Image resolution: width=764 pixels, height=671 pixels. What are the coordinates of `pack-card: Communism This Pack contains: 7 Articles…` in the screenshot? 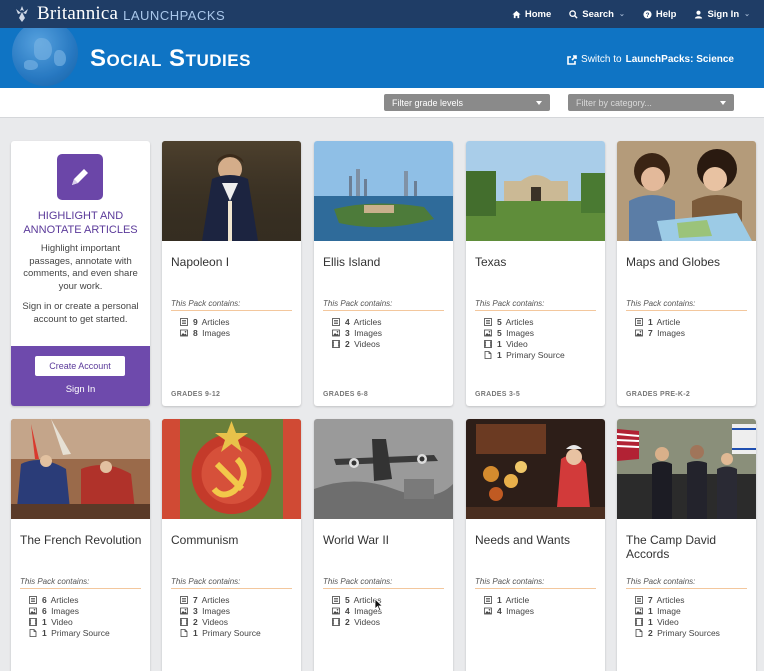 It's located at (231, 545).